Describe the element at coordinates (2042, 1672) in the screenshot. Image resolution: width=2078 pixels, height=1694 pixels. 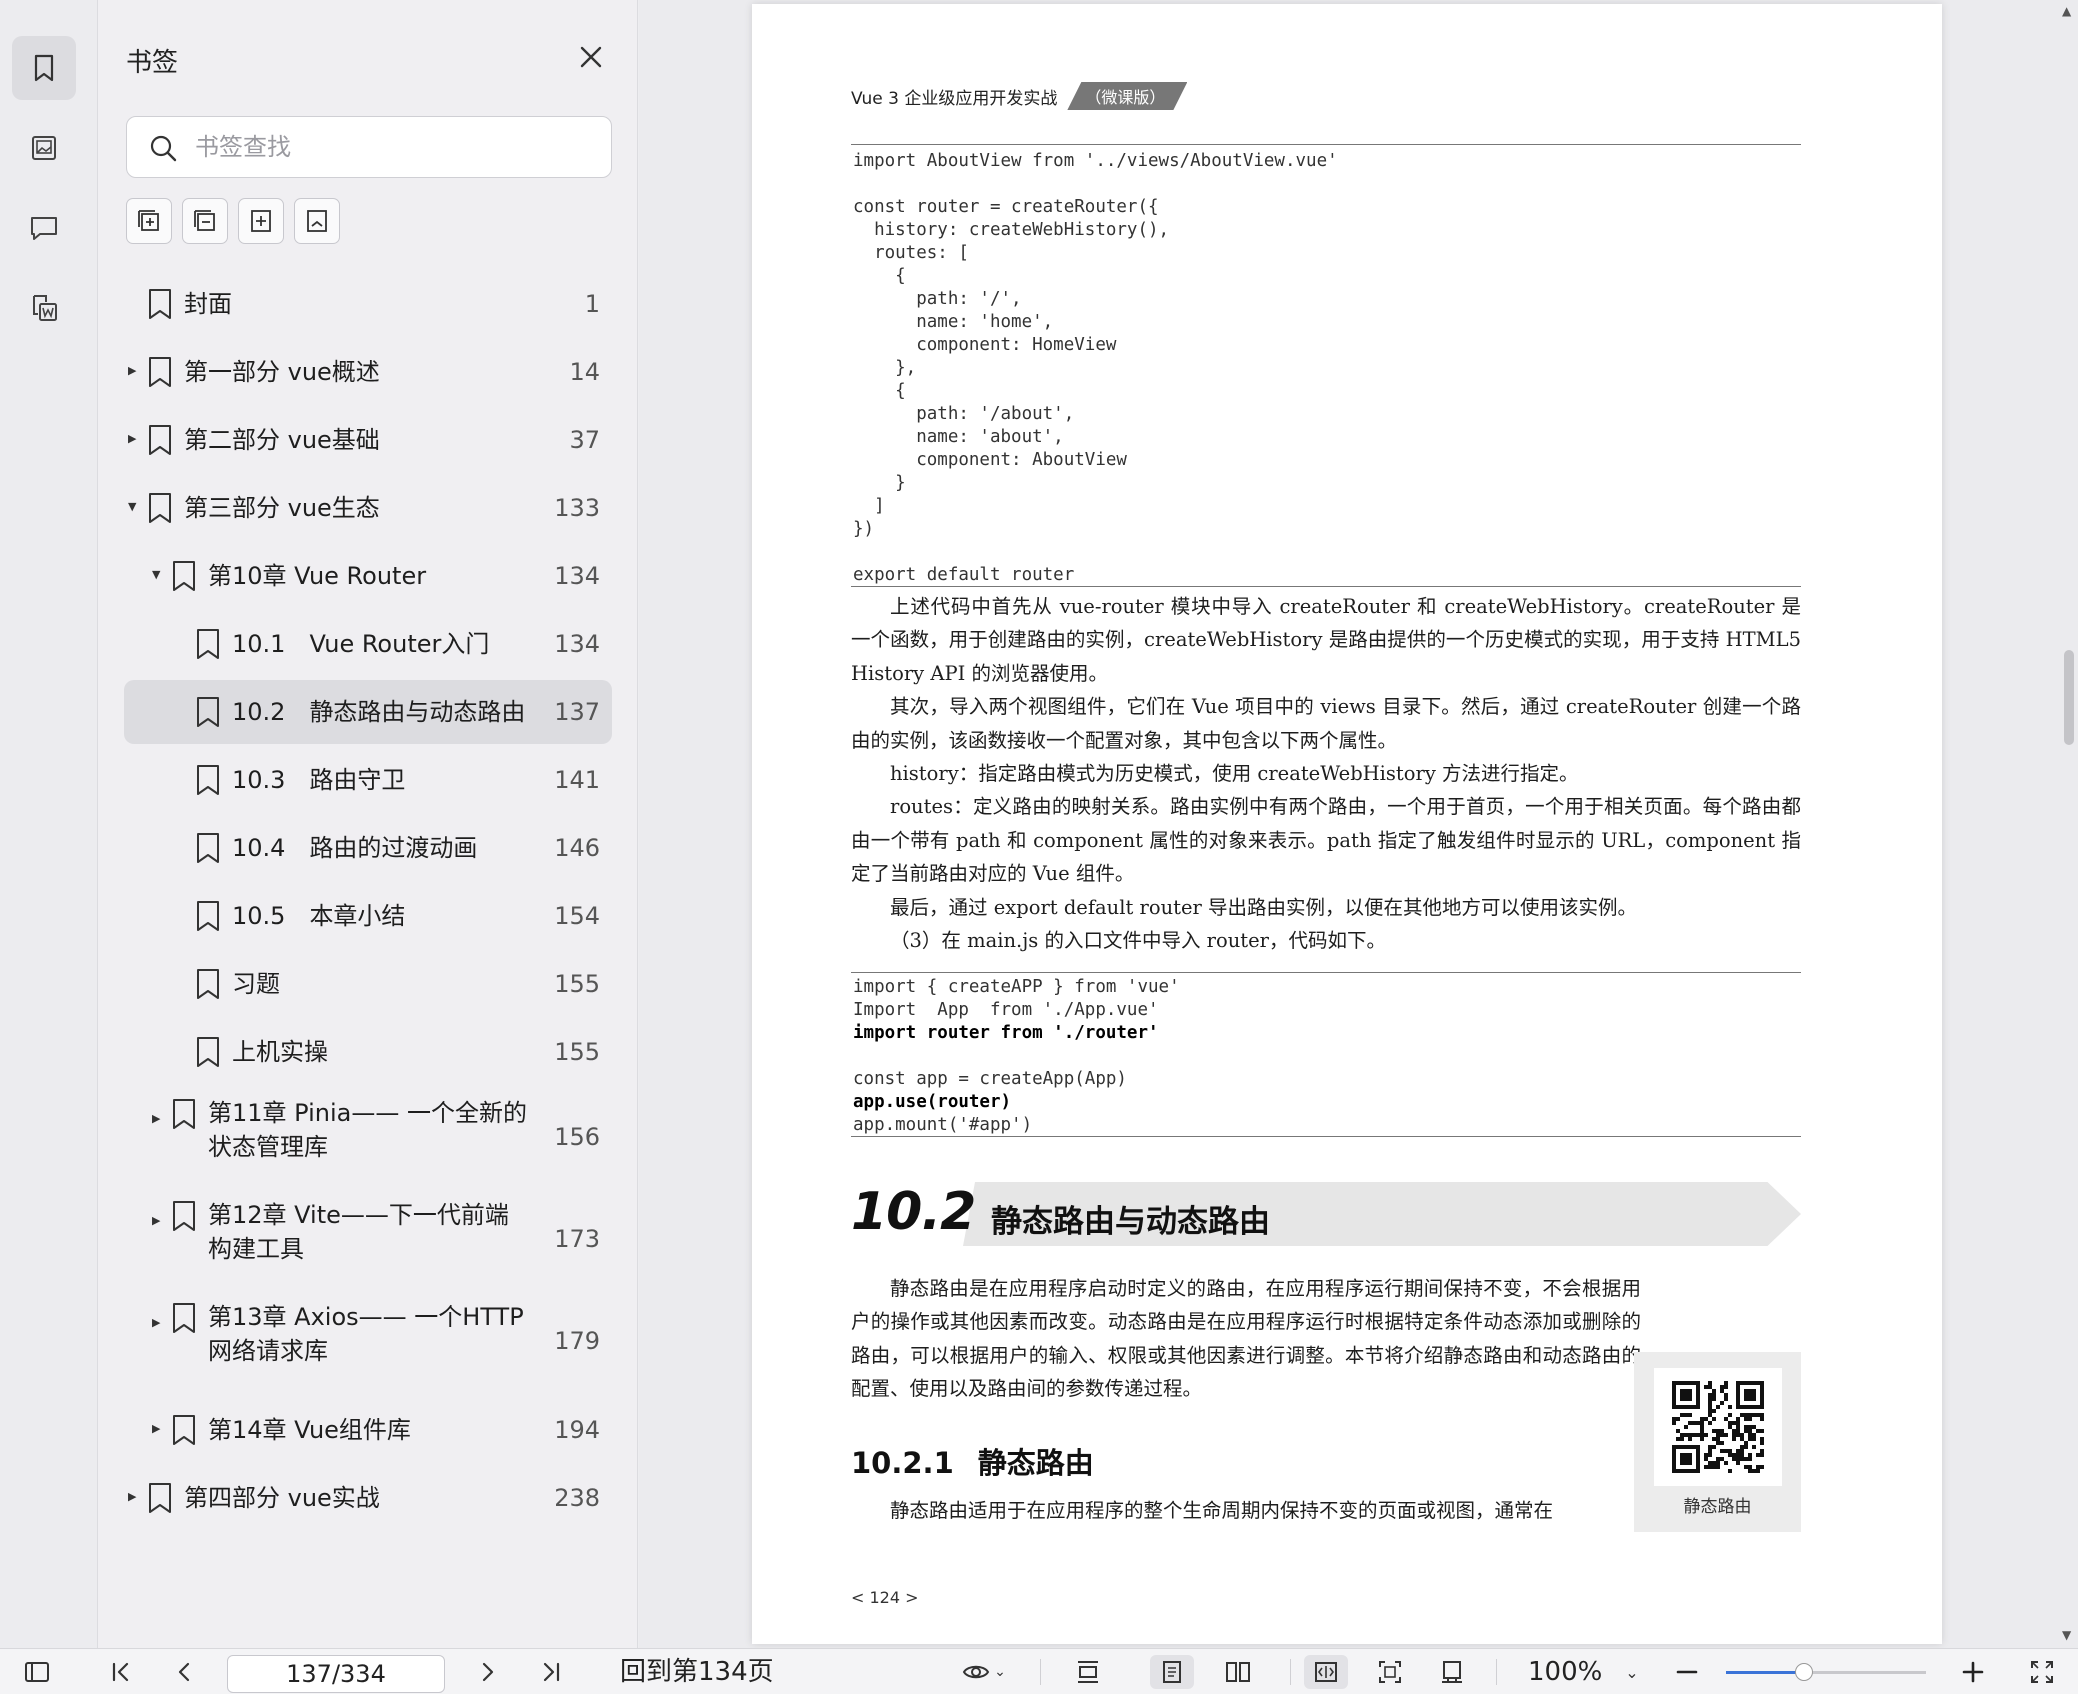
I see `fullscreen-button` at that location.